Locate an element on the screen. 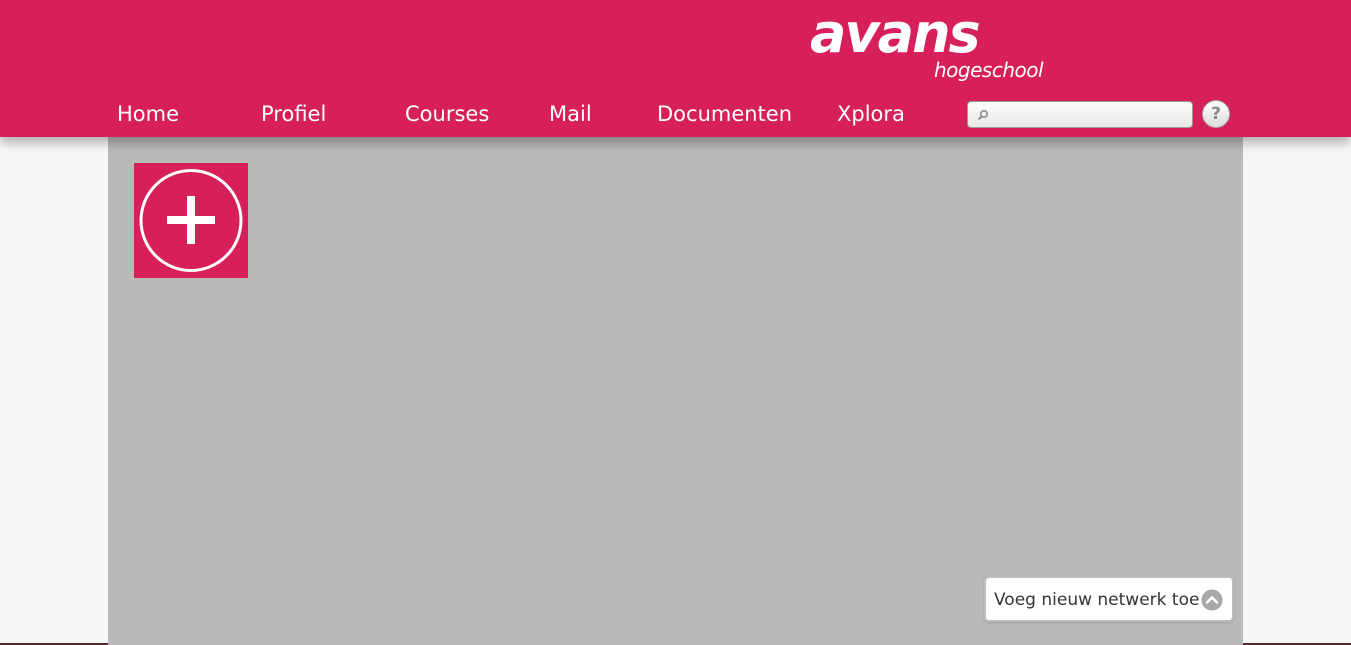 The width and height of the screenshot is (1351, 645). add-tile is located at coordinates (191, 220).